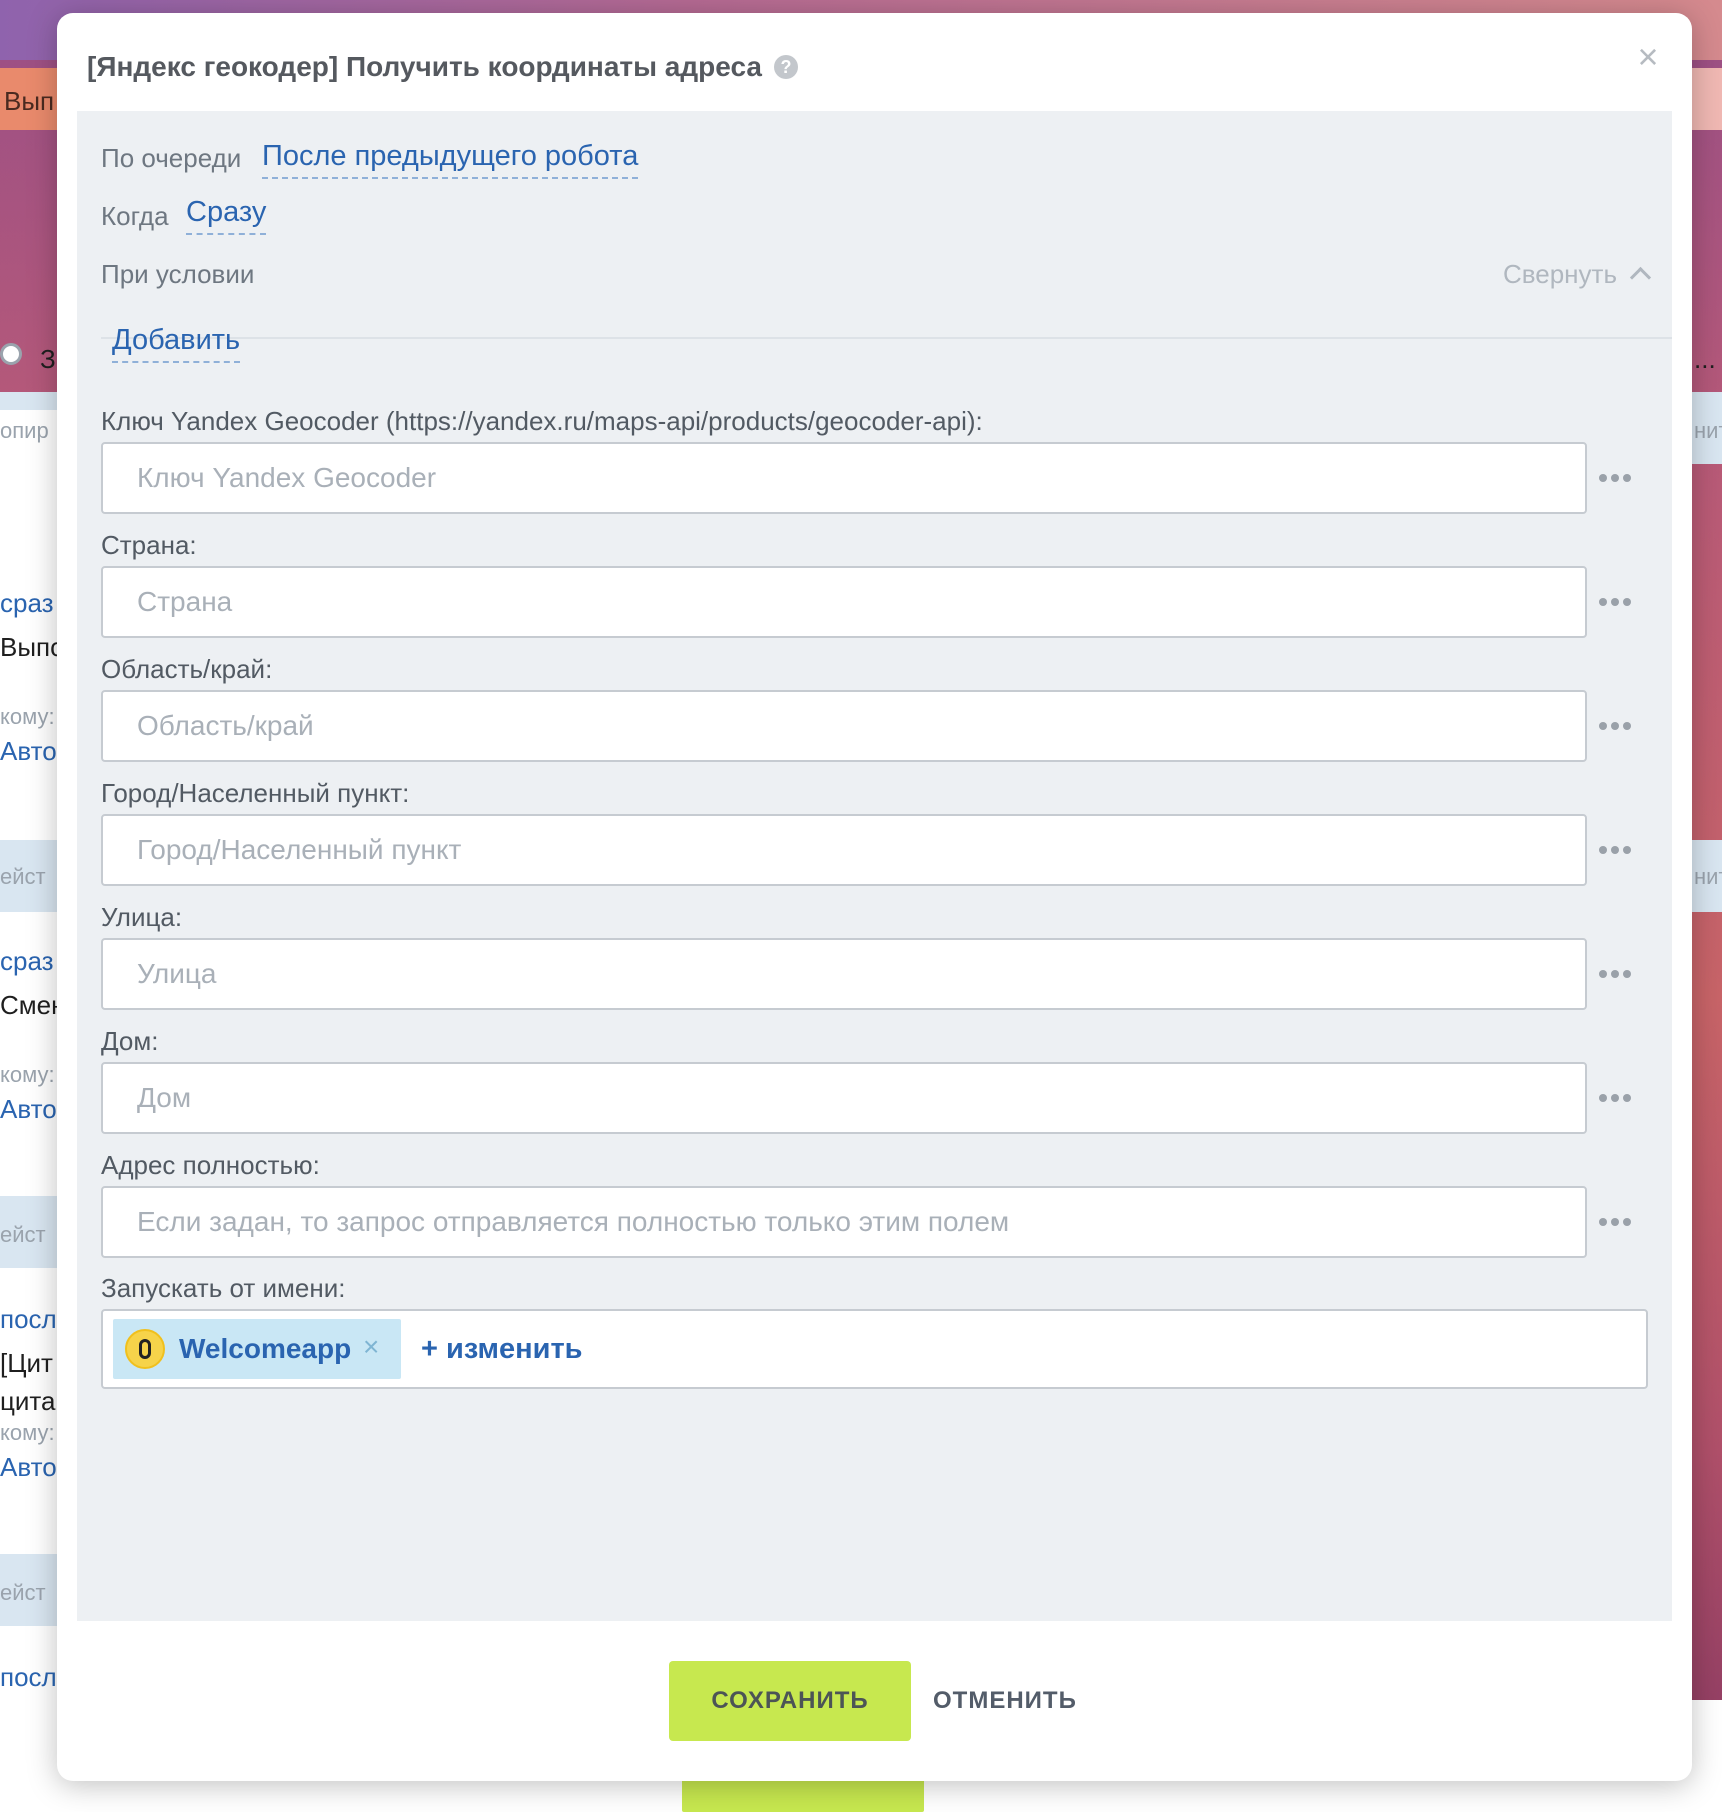 The height and width of the screenshot is (1812, 1722). I want to click on api-key-input, so click(844, 478).